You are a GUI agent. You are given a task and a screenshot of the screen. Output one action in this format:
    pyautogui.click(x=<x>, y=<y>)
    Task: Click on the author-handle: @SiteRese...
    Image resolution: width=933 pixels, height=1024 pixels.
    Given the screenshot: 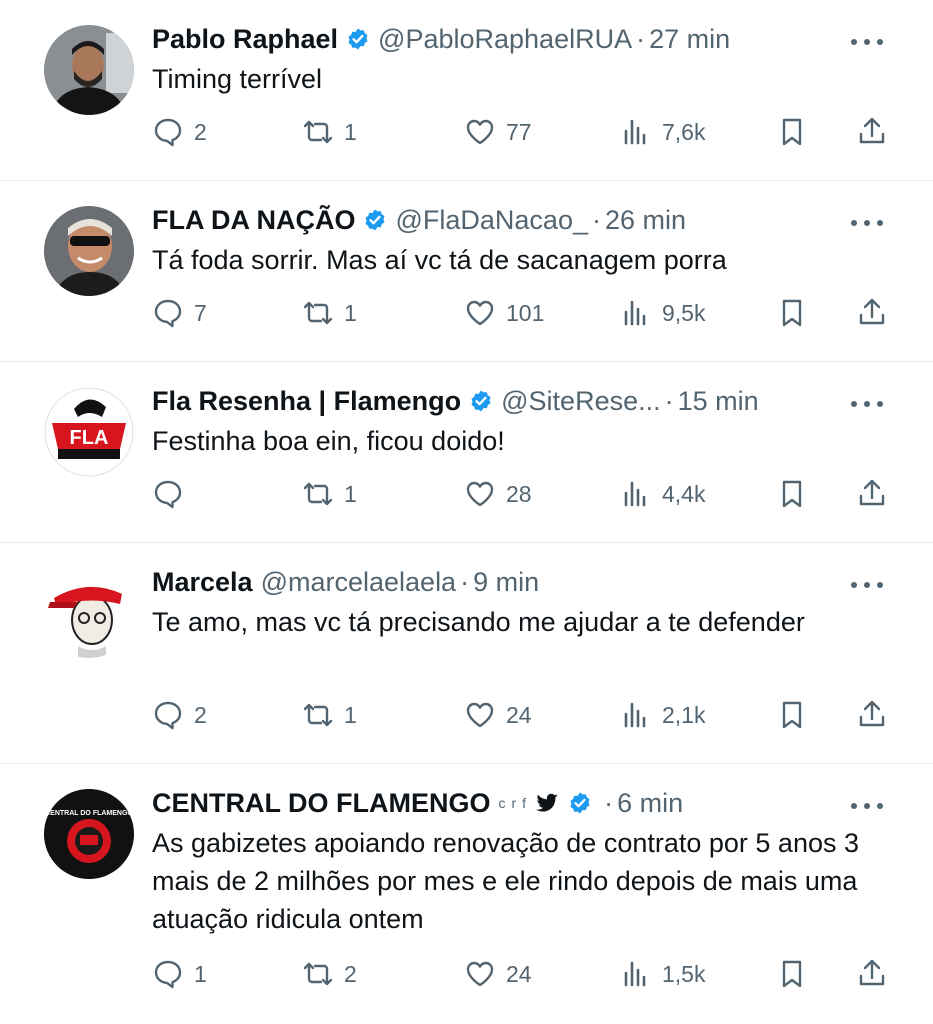 What is the action you would take?
    pyautogui.click(x=580, y=401)
    